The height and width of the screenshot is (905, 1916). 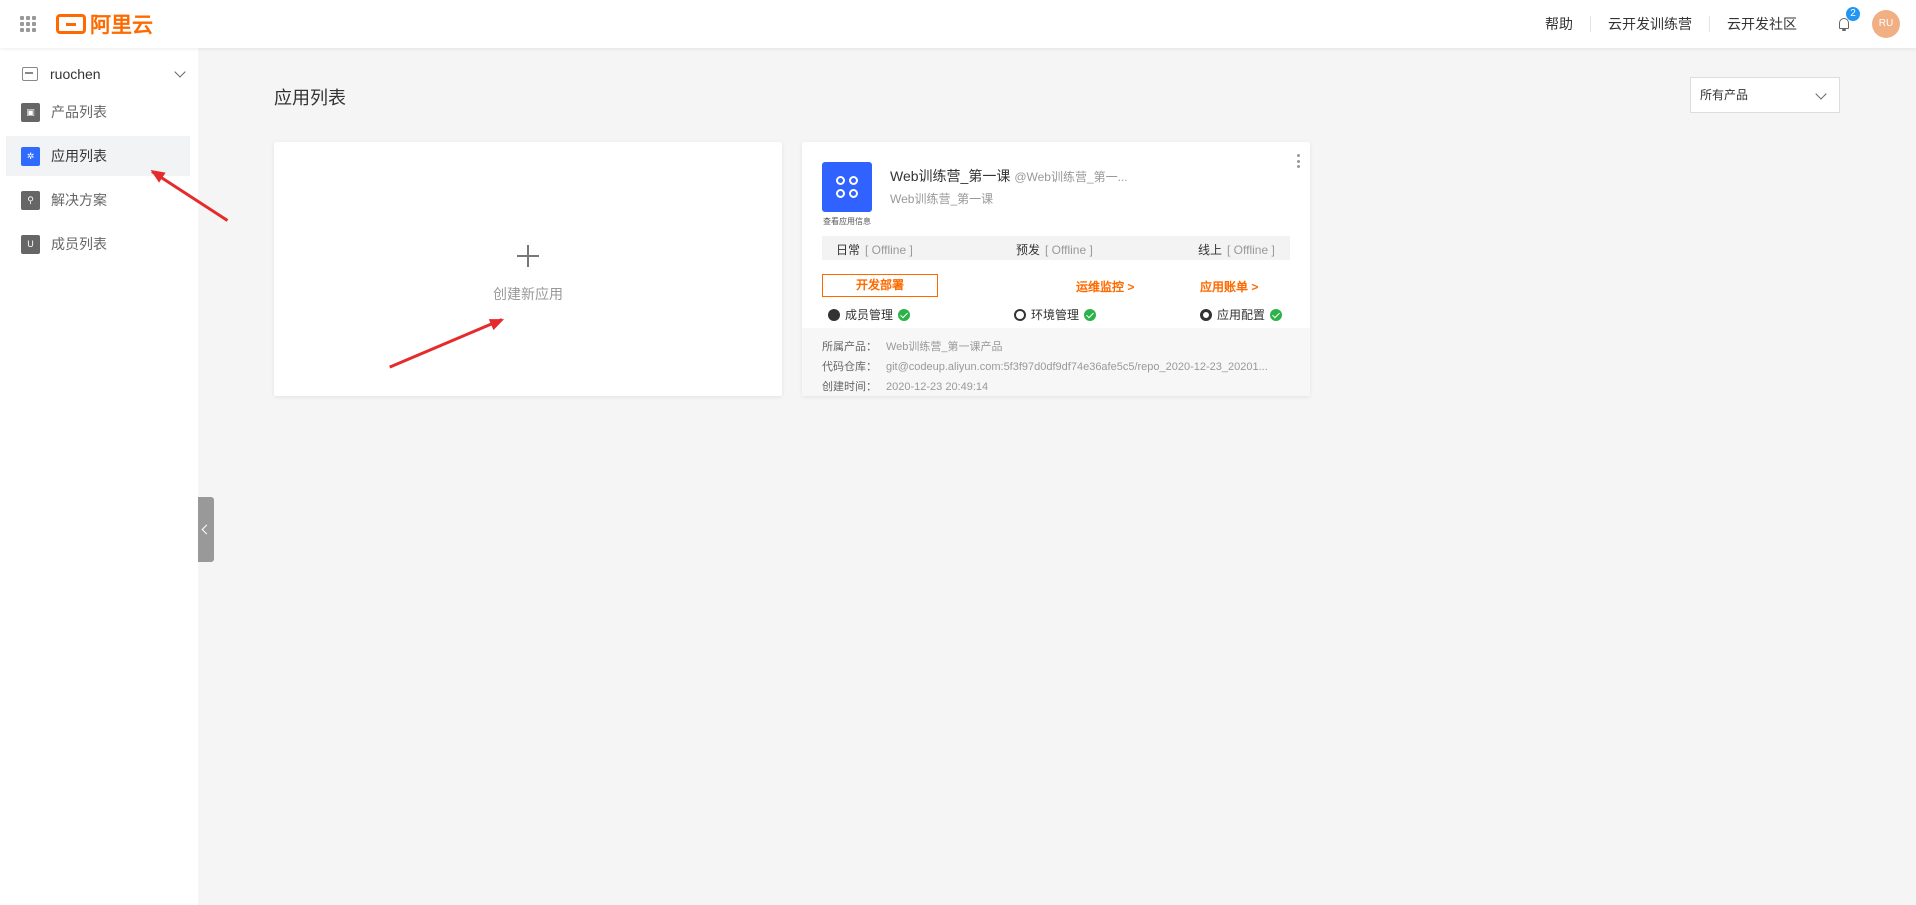 I want to click on aliyun-logo: 阿里云, so click(x=104, y=24).